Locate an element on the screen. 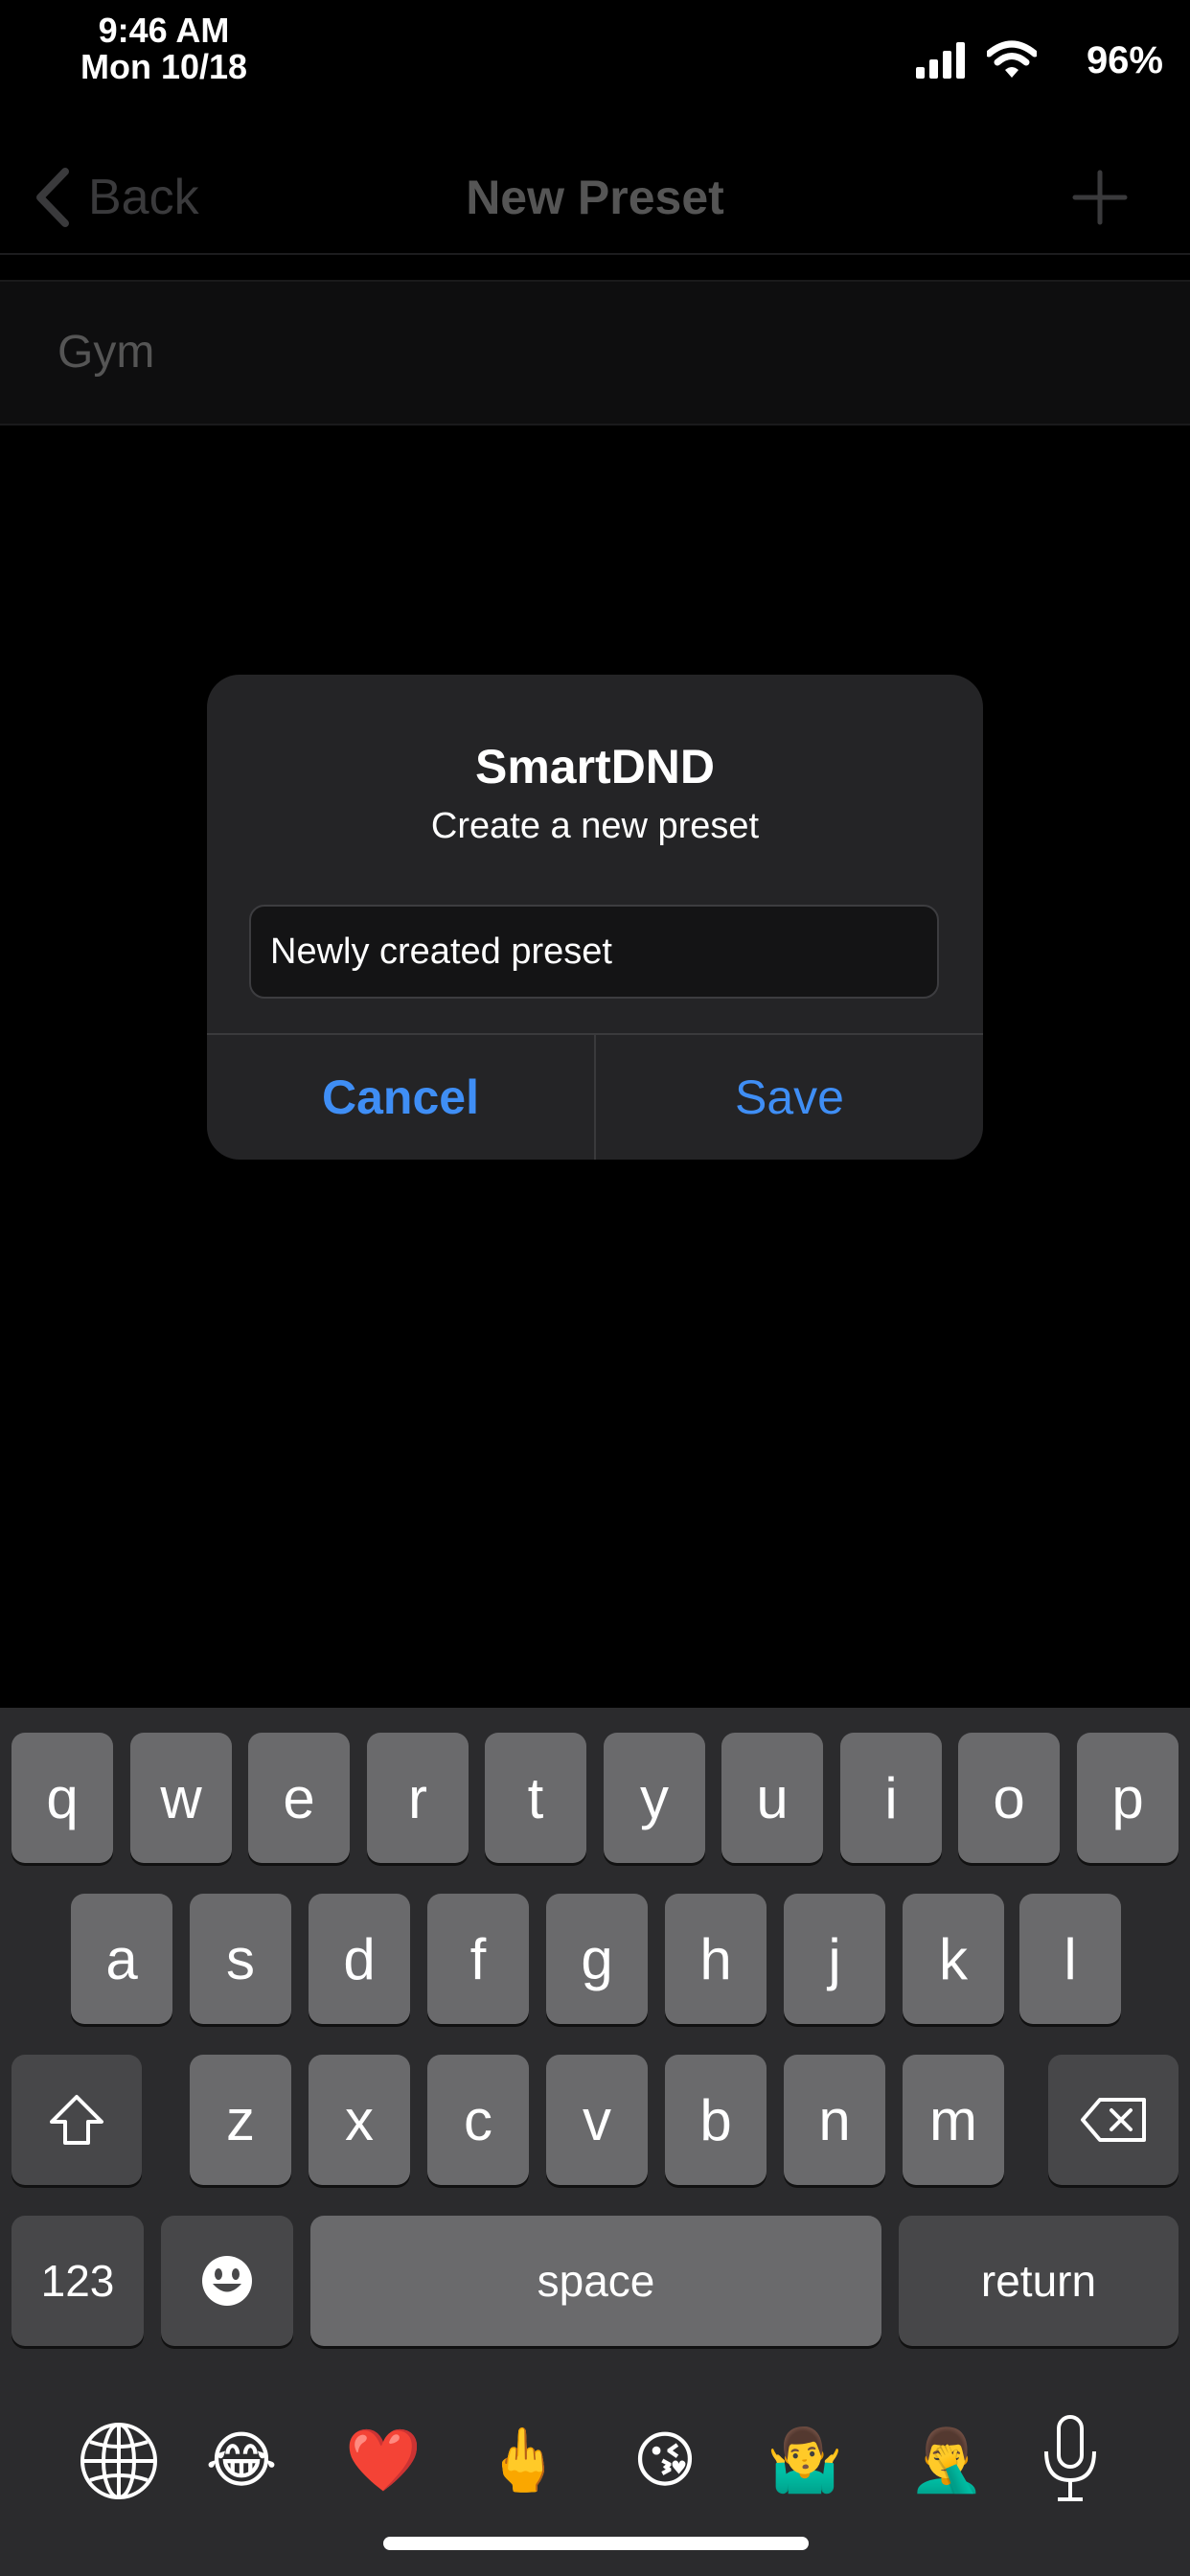 The height and width of the screenshot is (2576, 1190). cancel-button: Cancel is located at coordinates (401, 1097).